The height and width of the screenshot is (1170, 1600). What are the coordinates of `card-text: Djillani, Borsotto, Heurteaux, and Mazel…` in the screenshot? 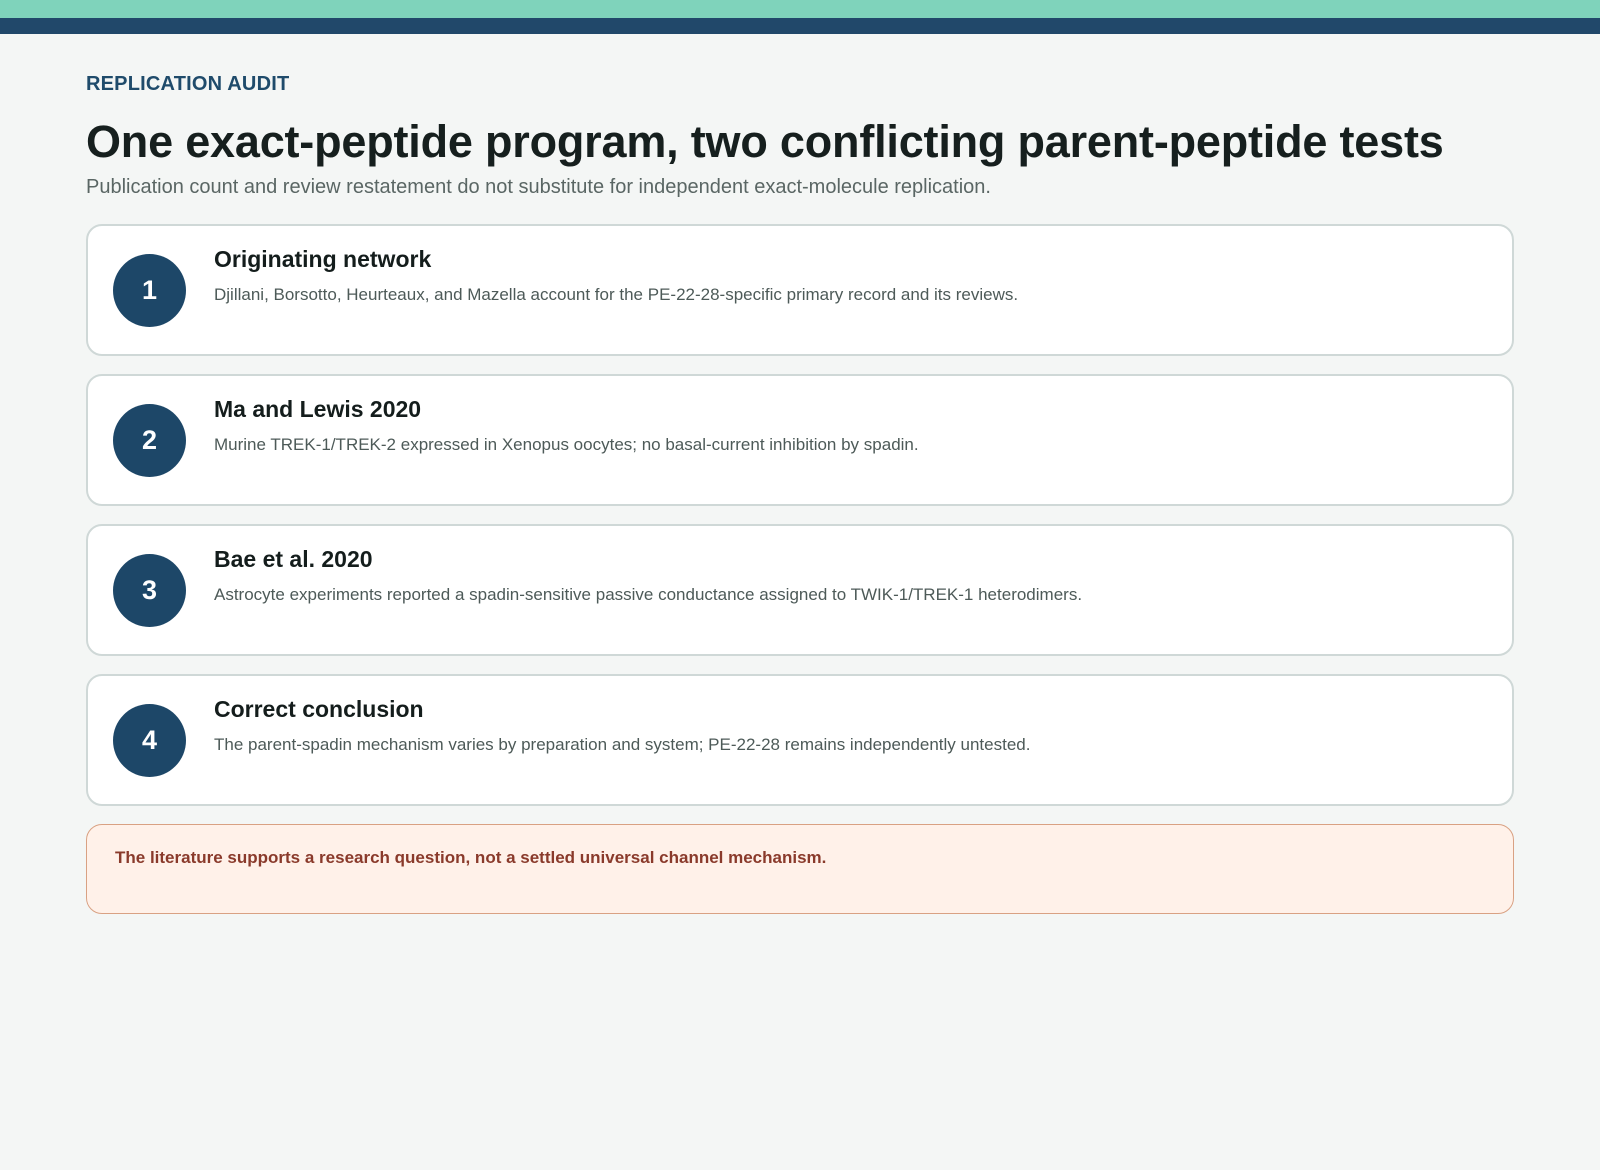 It's located at (616, 294).